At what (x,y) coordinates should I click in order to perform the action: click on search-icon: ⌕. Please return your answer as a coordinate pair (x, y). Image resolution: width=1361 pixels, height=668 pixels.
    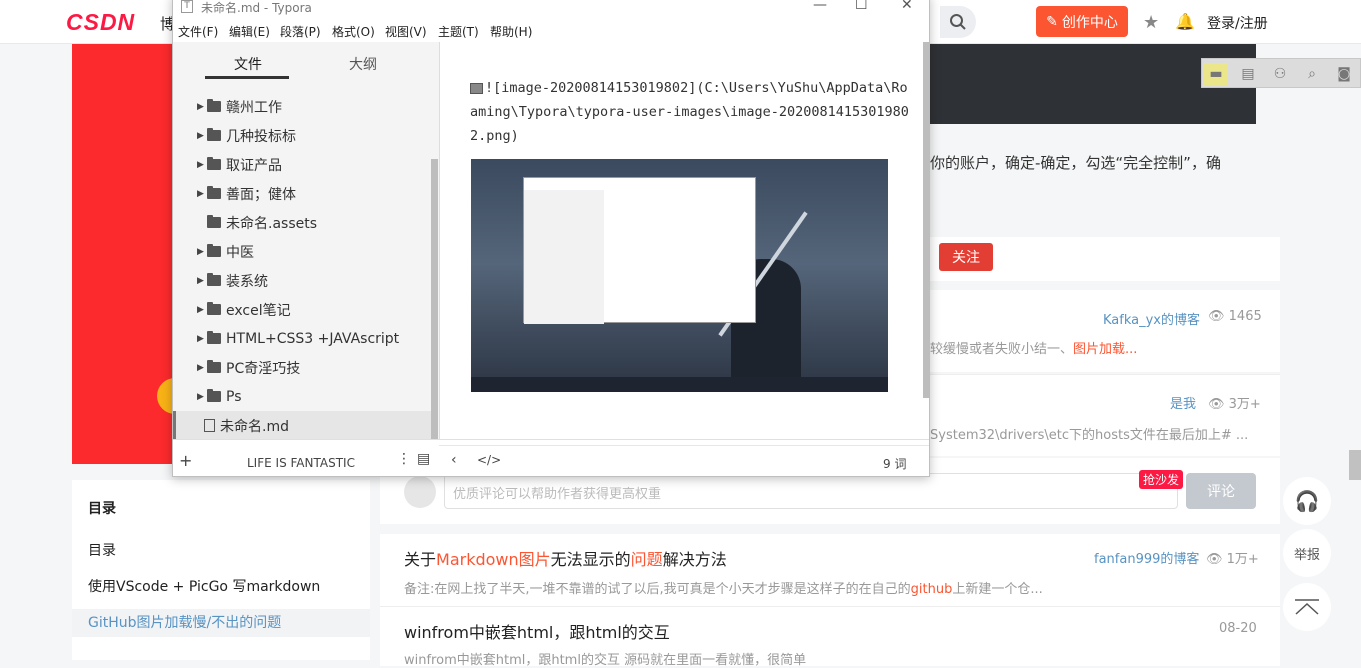
    Looking at the image, I should click on (1312, 74).